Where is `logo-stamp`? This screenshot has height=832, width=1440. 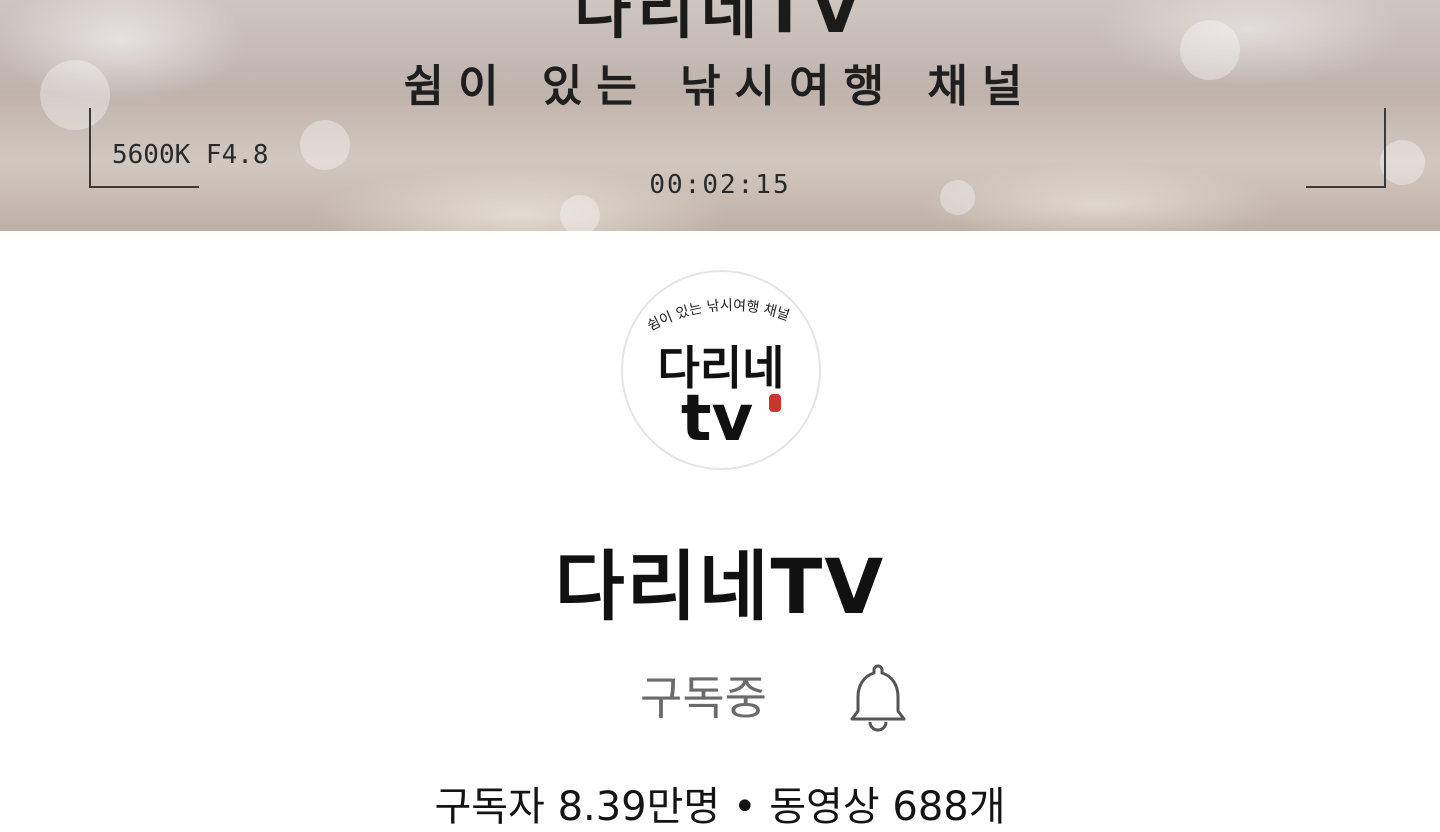
logo-stamp is located at coordinates (775, 403).